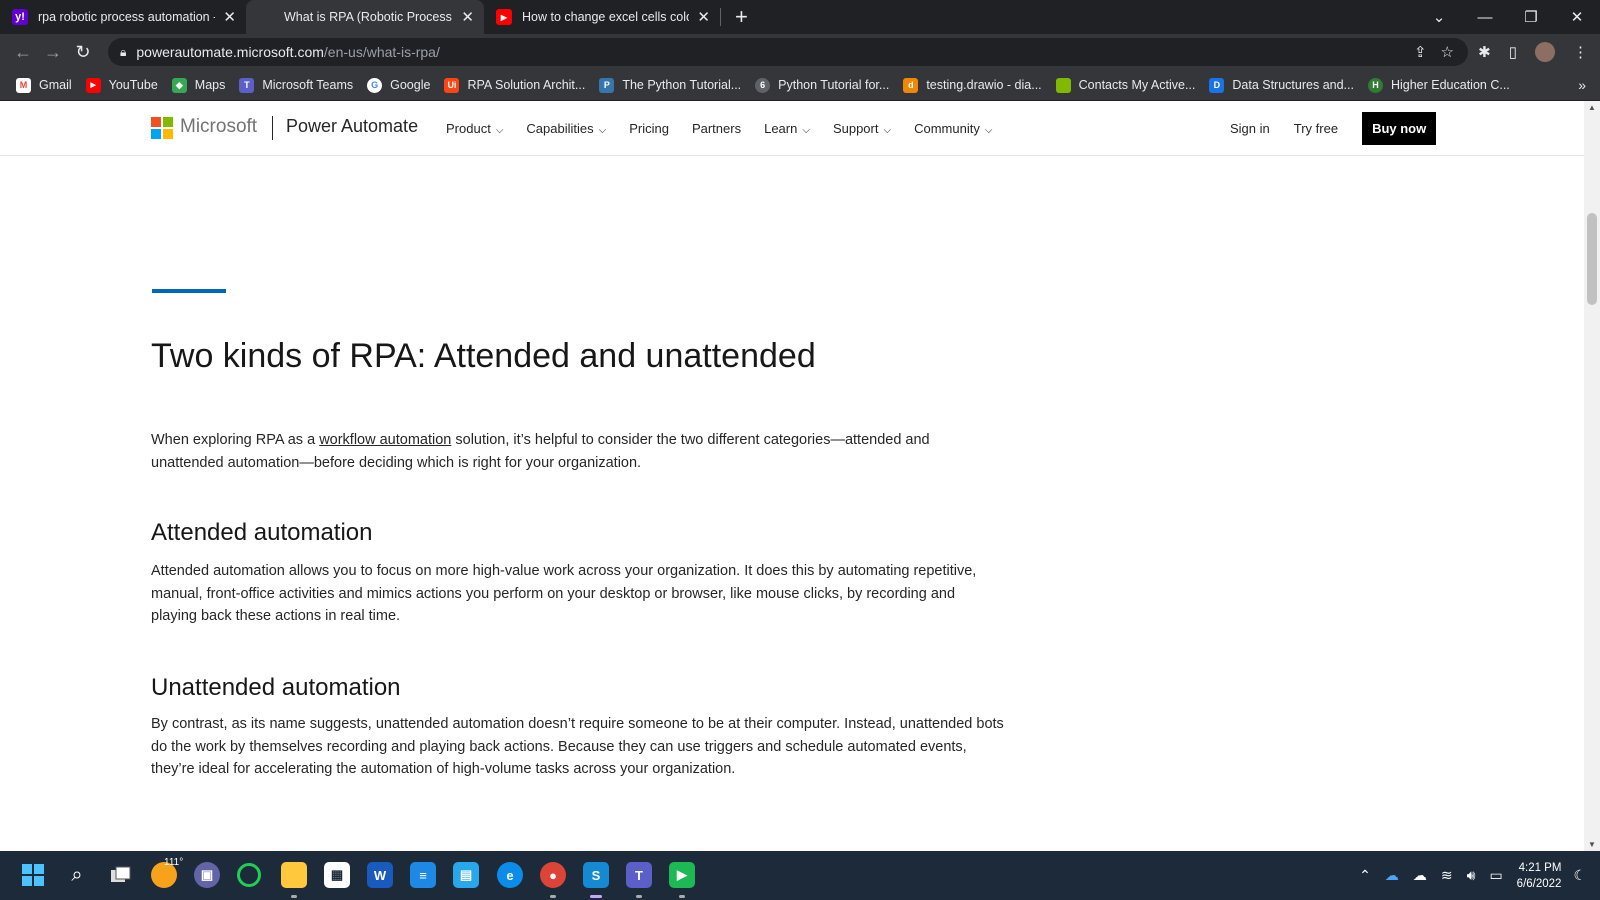 The height and width of the screenshot is (900, 1600). I want to click on youtube-favicon-icon: ▶, so click(504, 17).